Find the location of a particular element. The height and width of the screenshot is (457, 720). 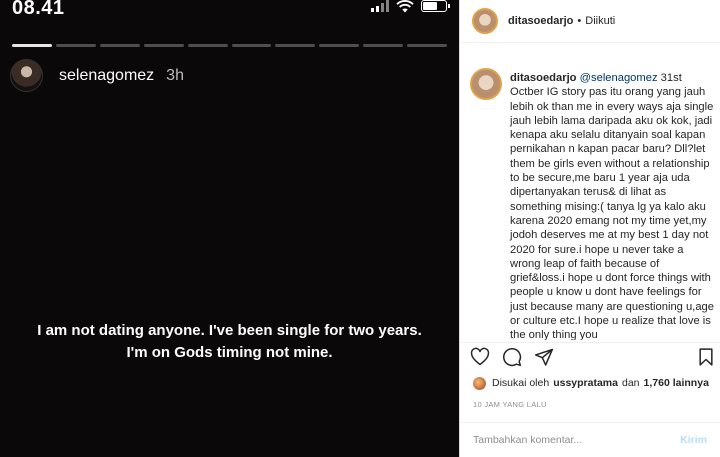

post-author-avatar is located at coordinates (485, 21).